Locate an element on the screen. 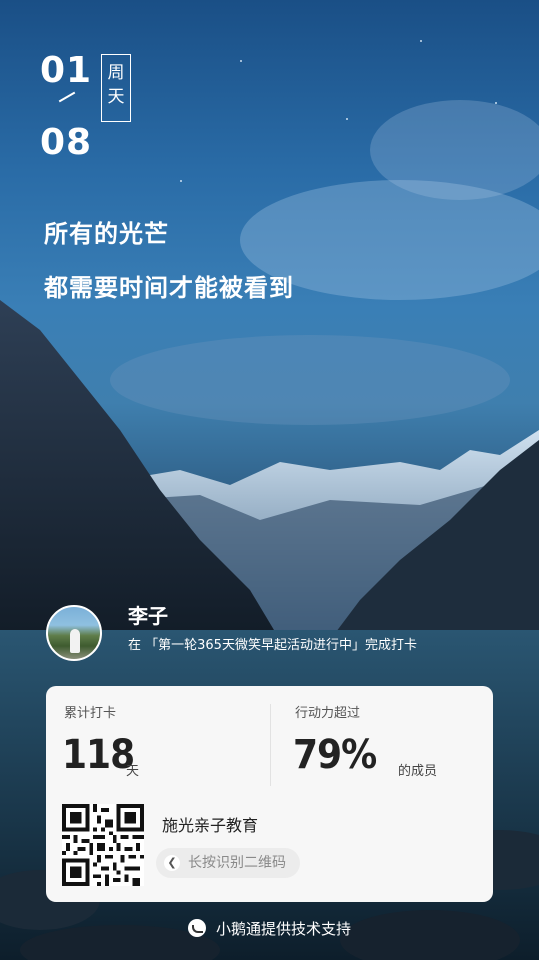 This screenshot has height=960, width=539. qr-code-icon is located at coordinates (103, 845).